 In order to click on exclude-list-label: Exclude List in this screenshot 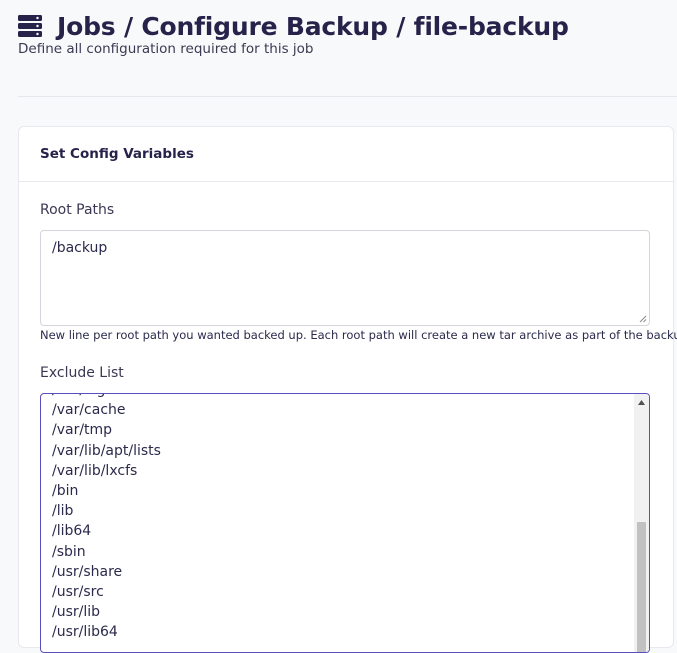, I will do `click(82, 373)`.